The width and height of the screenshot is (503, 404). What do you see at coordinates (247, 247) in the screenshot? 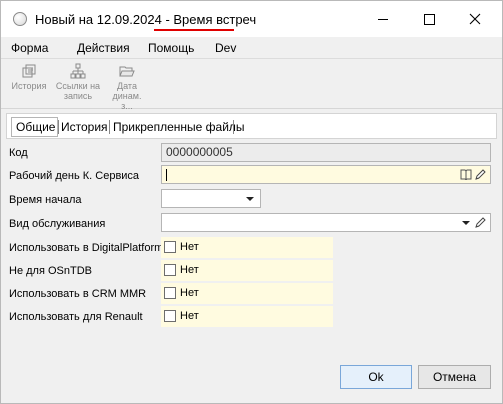
I see `digitalplatform-checkbox-area: Нет` at bounding box center [247, 247].